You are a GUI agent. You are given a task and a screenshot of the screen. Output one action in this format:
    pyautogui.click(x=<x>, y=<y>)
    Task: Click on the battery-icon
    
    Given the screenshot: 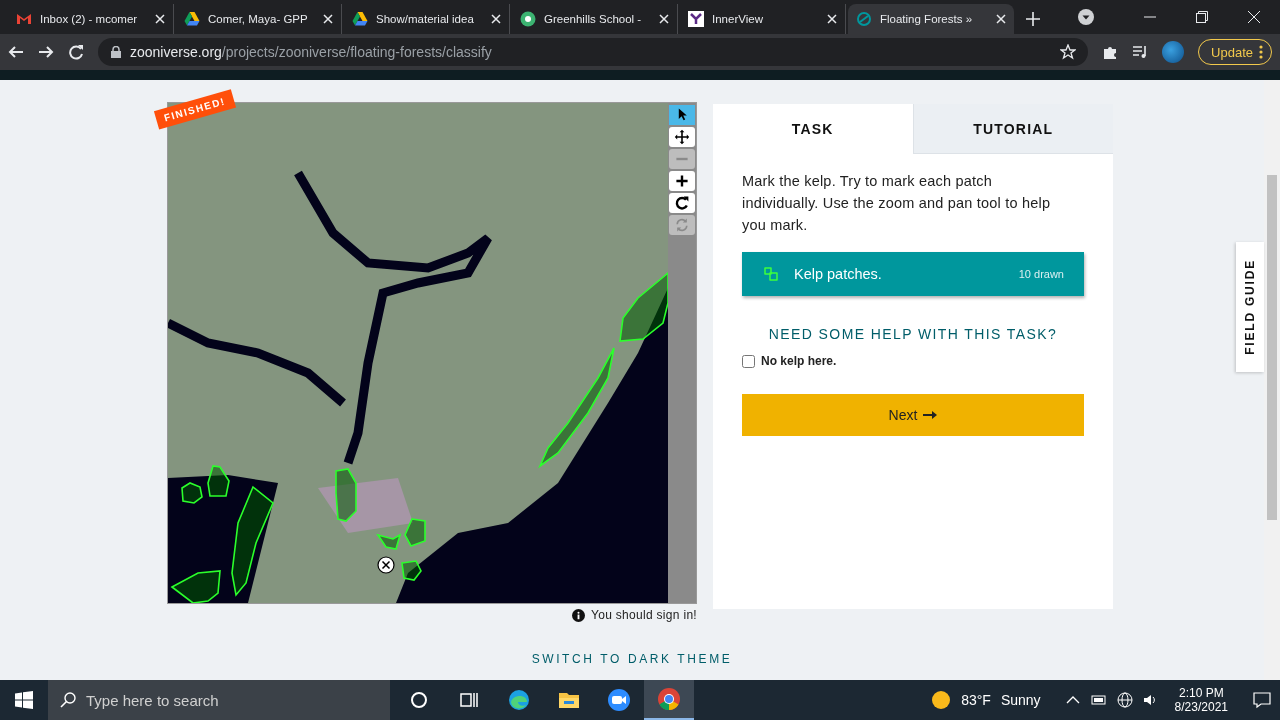 What is the action you would take?
    pyautogui.click(x=1098, y=700)
    